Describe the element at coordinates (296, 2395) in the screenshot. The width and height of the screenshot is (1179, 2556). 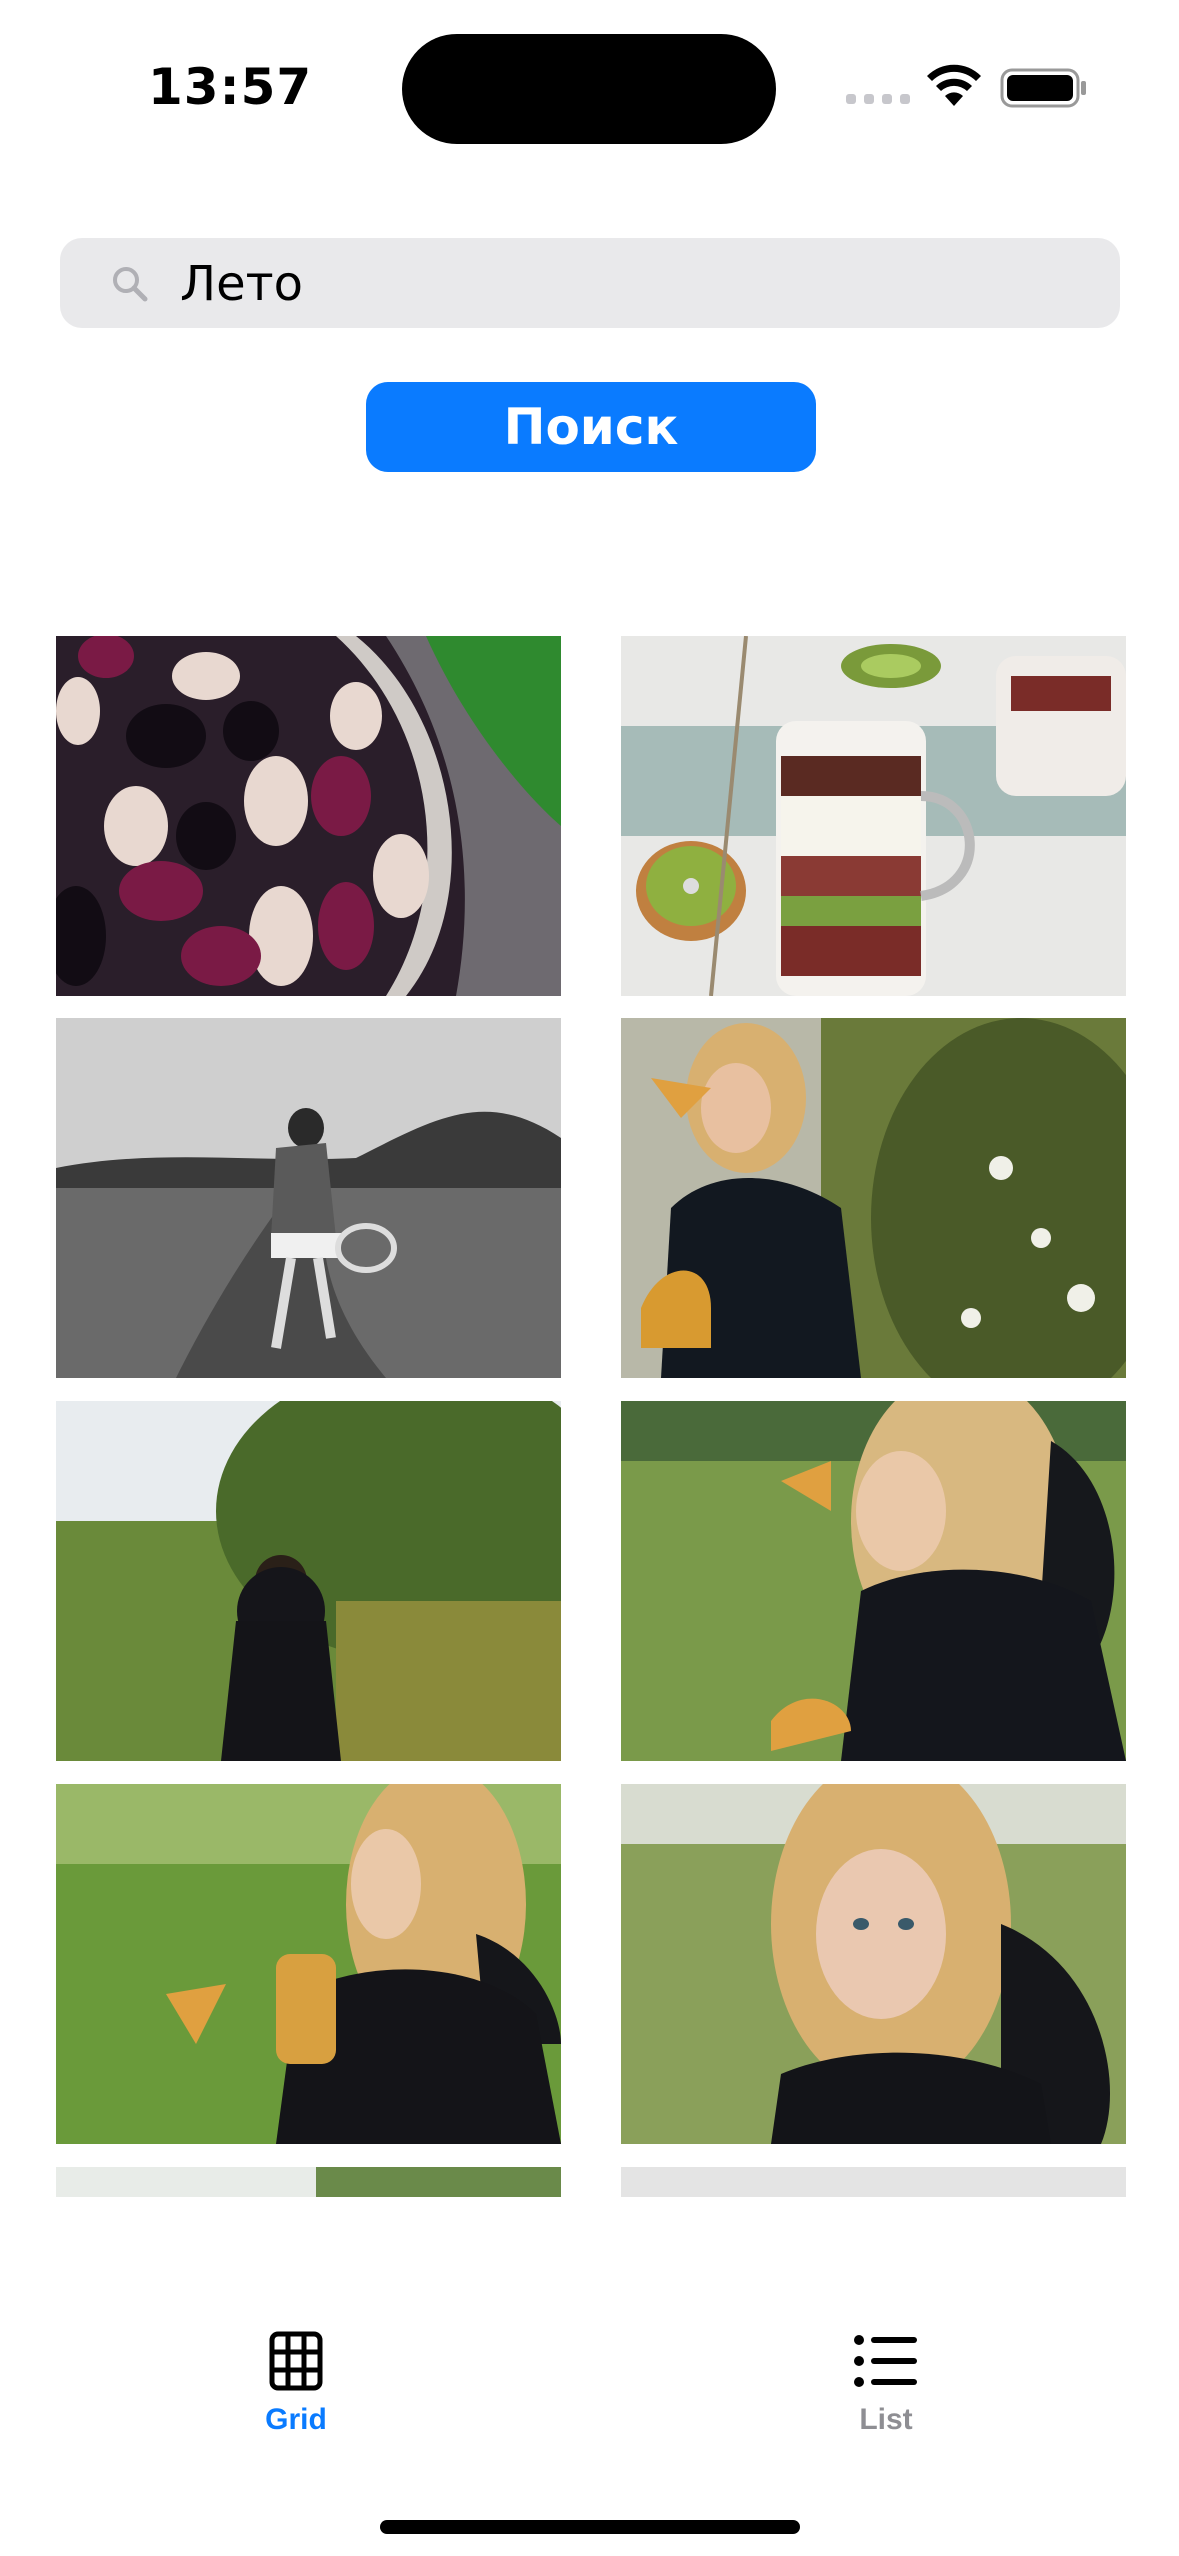
I see `tab-grid: Grid` at that location.